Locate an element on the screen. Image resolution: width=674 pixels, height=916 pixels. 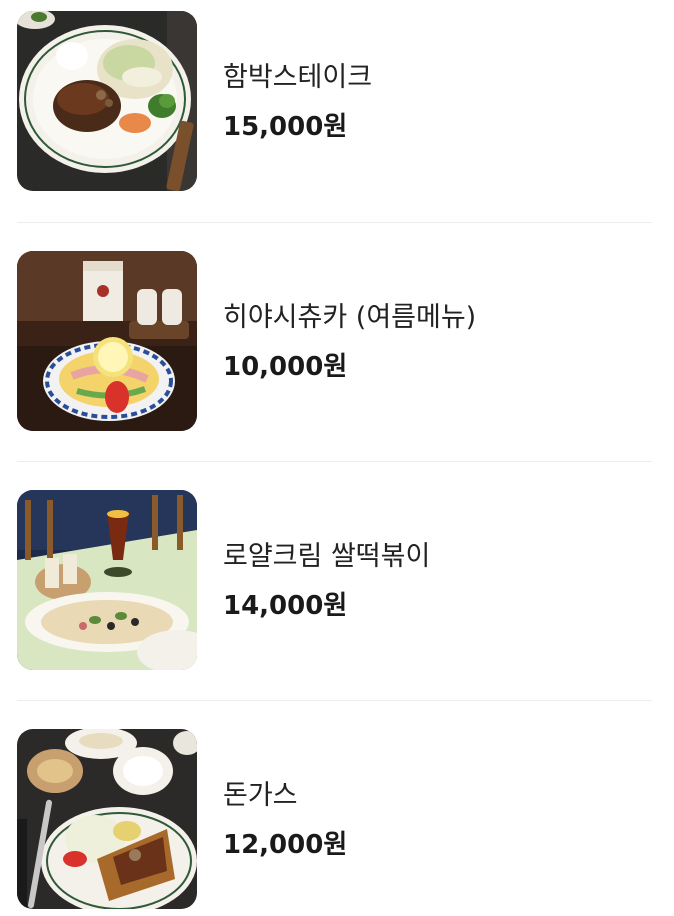
menu-item-price: 15,000원 is located at coordinates (285, 127).